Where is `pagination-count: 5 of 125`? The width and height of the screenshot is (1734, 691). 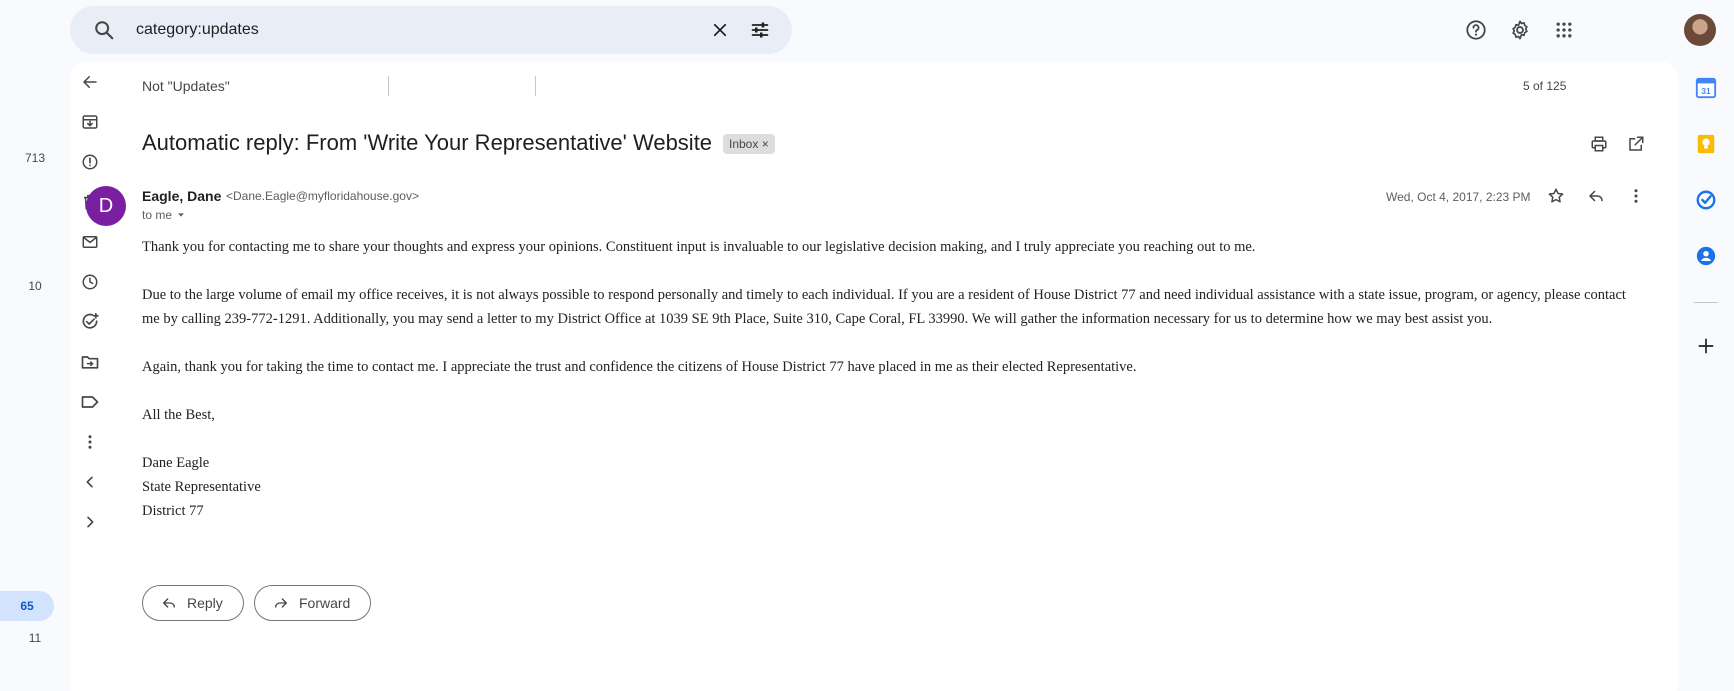 pagination-count: 5 of 125 is located at coordinates (1545, 86).